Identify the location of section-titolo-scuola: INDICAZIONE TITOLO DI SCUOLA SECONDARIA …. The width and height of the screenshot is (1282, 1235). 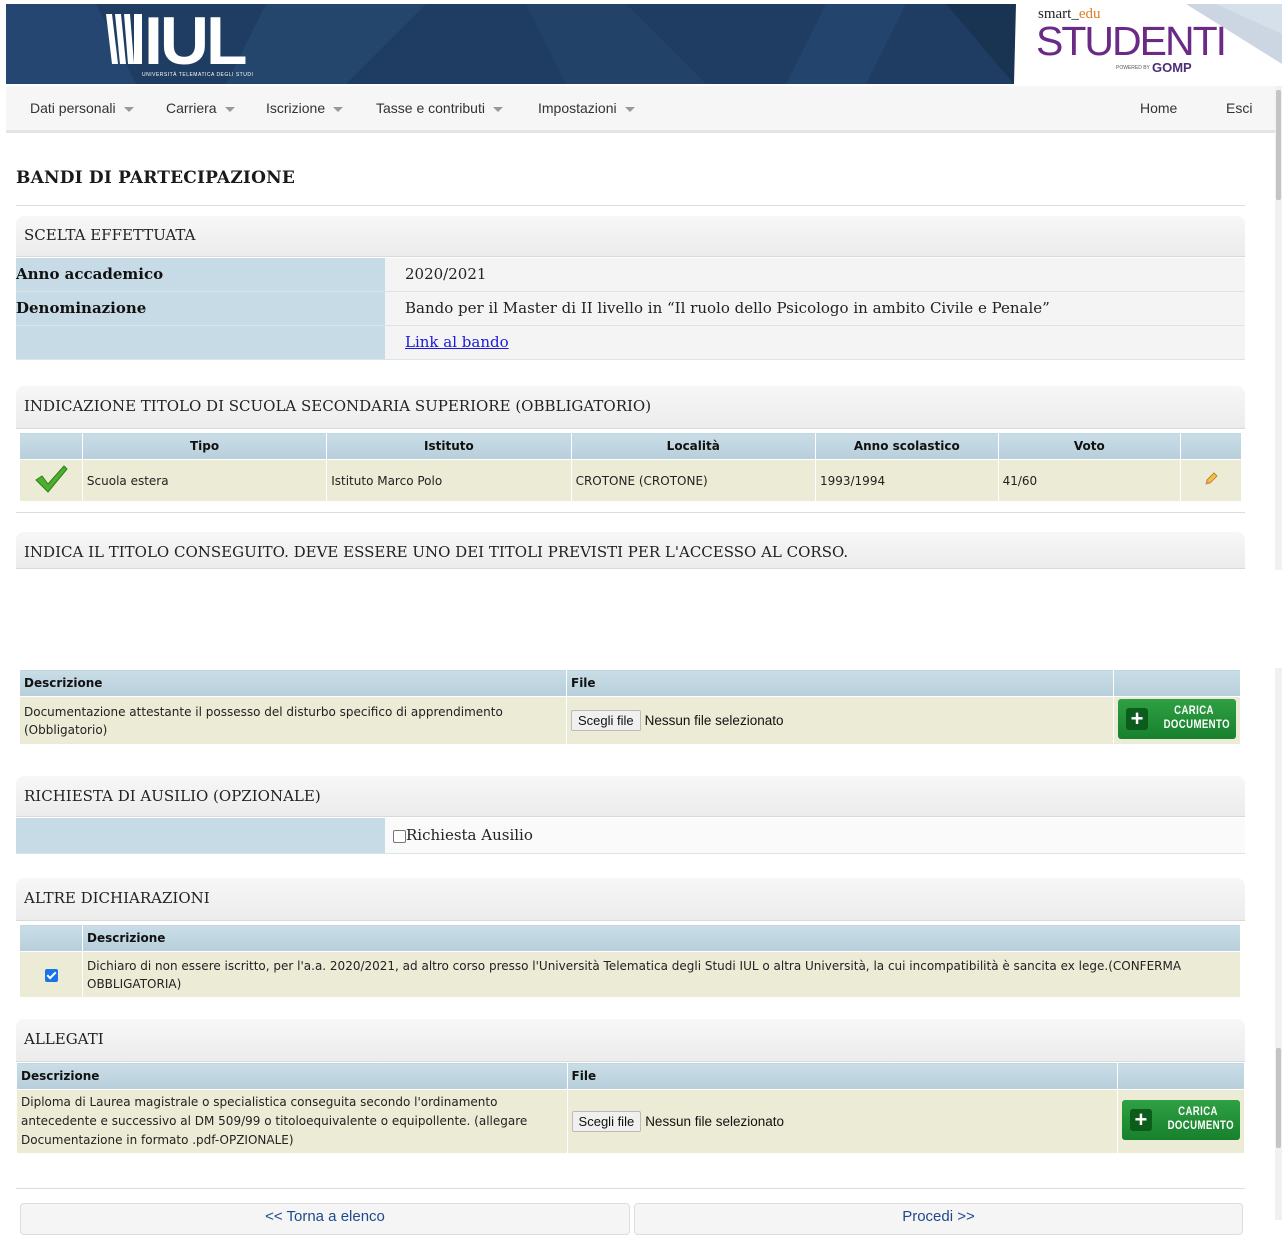
(630, 407).